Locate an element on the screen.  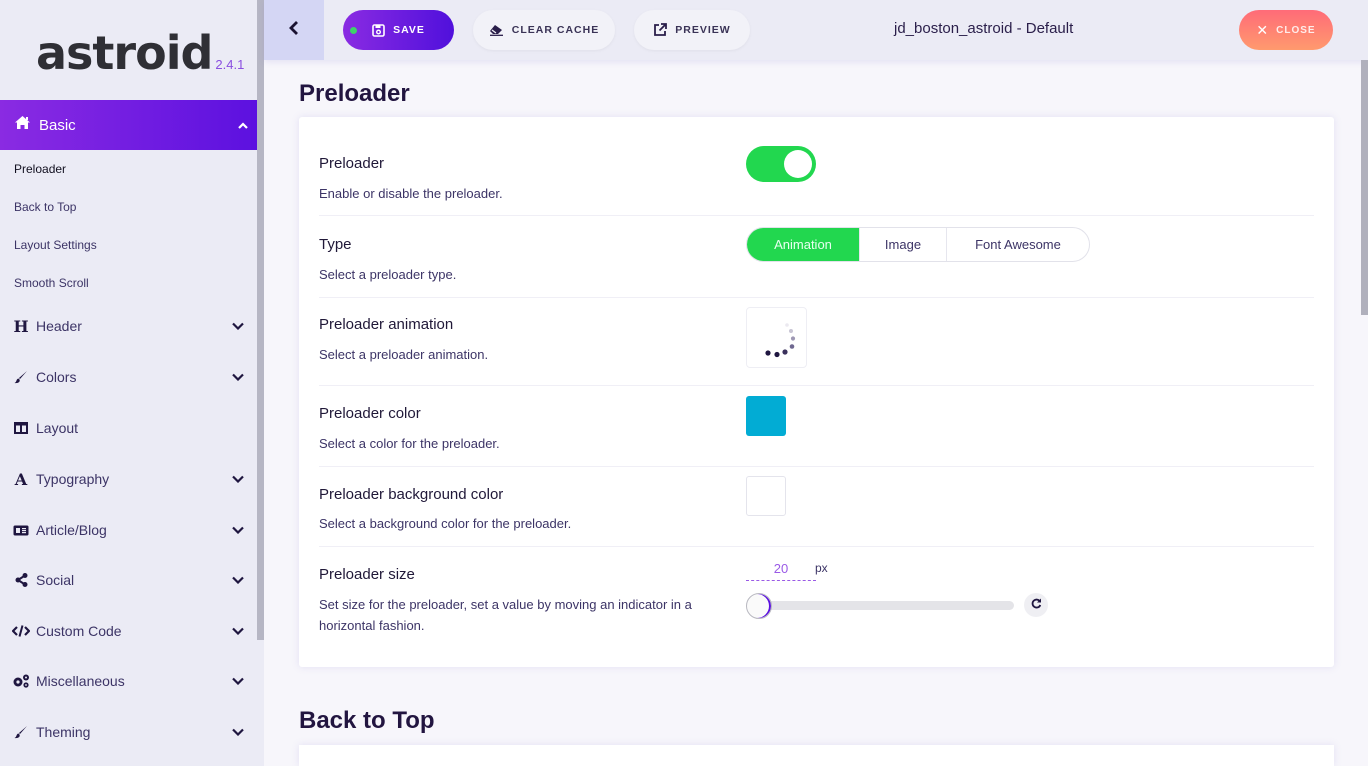
sidebar-scrollbar is located at coordinates (260, 320).